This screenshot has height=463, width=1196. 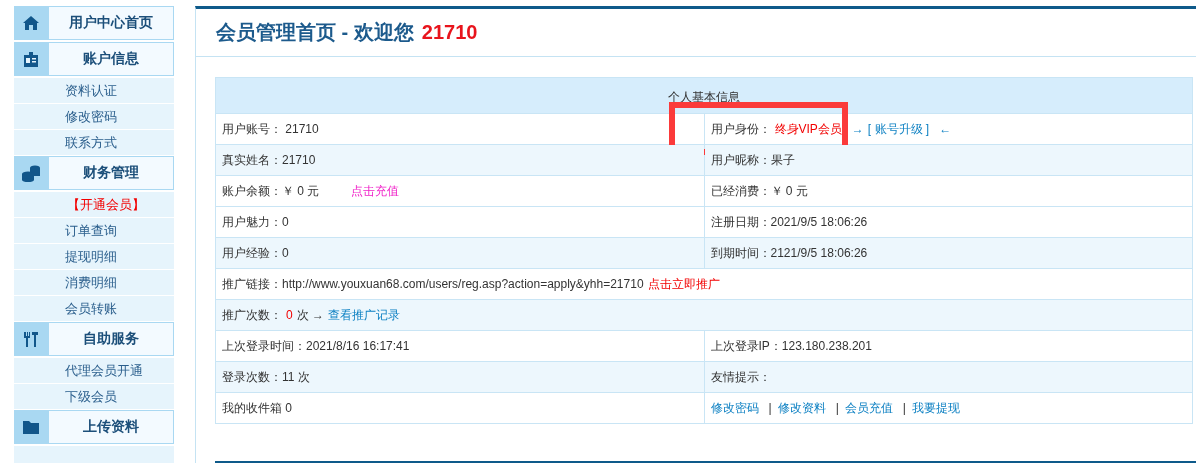 What do you see at coordinates (734, 407) in the screenshot?
I see `link: 修改密码` at bounding box center [734, 407].